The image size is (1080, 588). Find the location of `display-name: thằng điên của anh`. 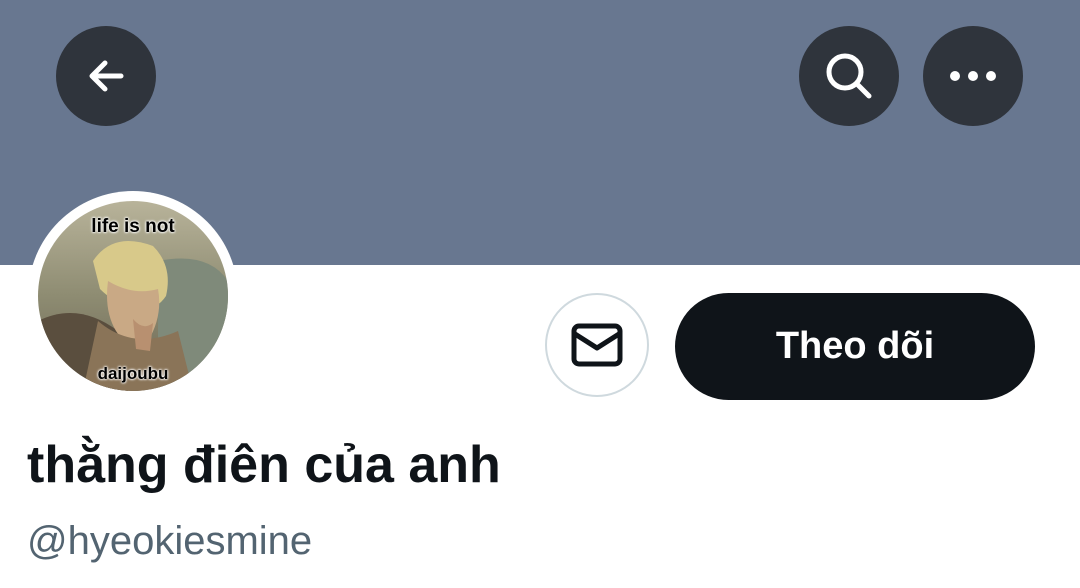

display-name: thằng điên của anh is located at coordinates (264, 465).